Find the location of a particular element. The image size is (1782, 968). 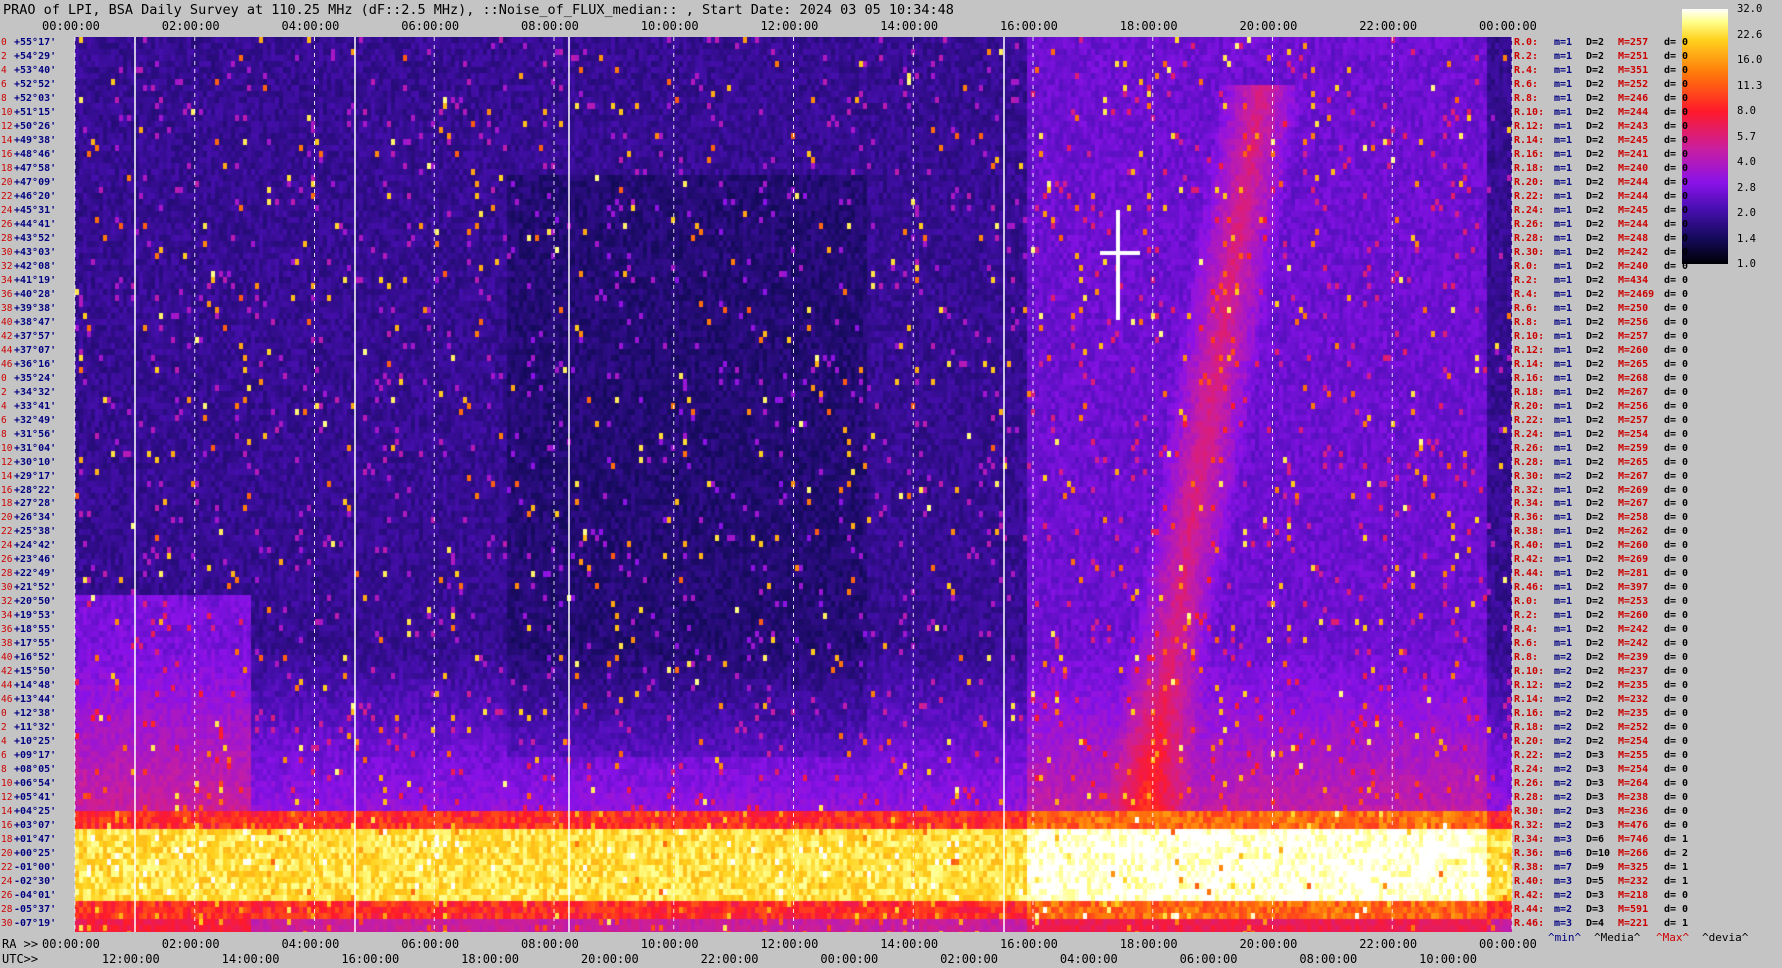

declination-label: +31°56' is located at coordinates (35, 434).